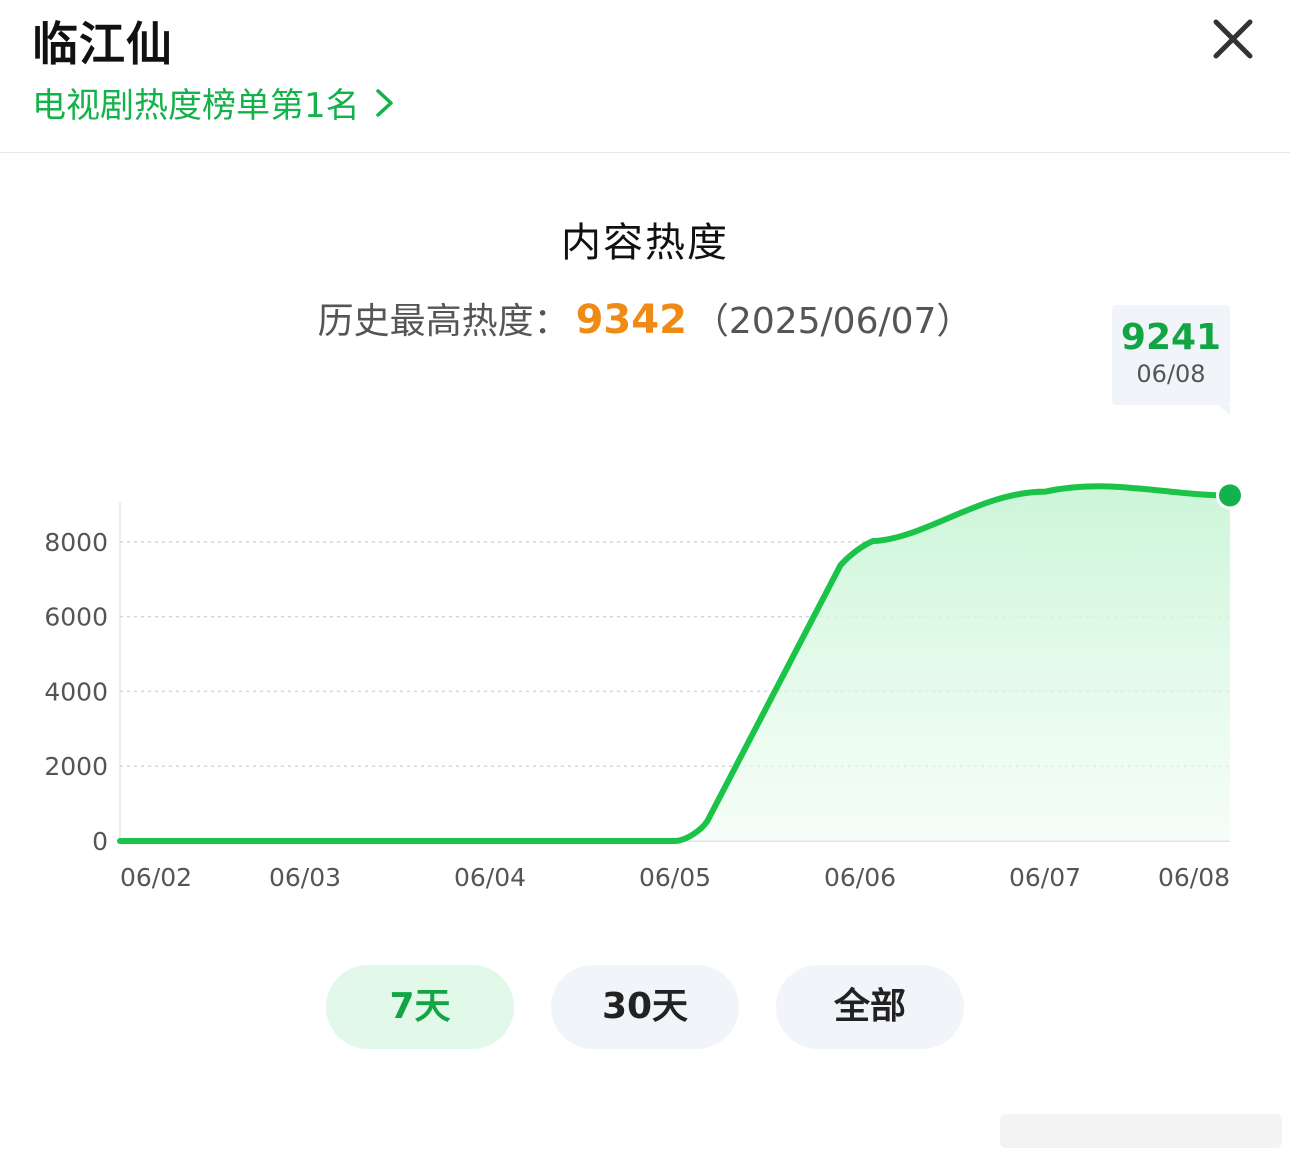  What do you see at coordinates (1045, 877) in the screenshot?
I see `x-tick-label: 06/07` at bounding box center [1045, 877].